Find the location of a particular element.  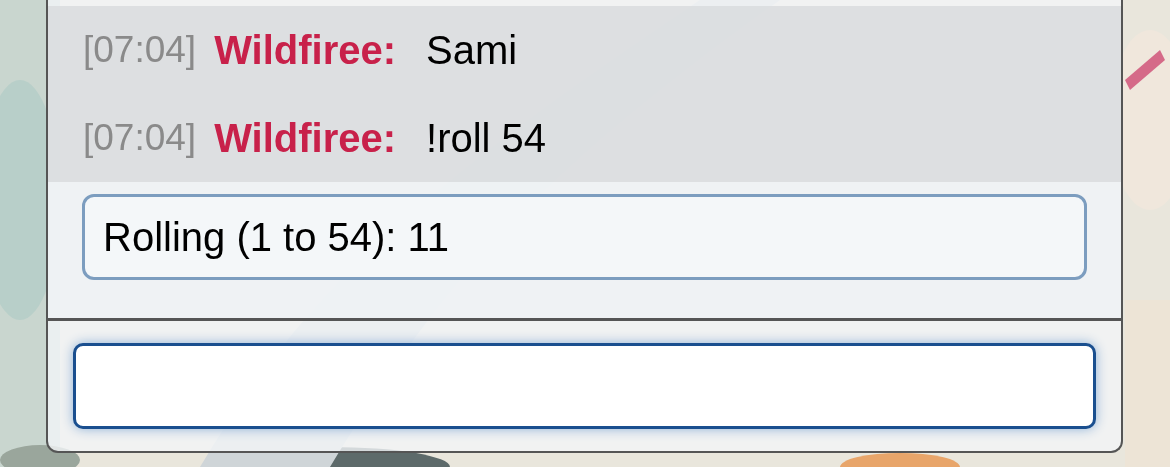

message-text: Sami is located at coordinates (472, 50).